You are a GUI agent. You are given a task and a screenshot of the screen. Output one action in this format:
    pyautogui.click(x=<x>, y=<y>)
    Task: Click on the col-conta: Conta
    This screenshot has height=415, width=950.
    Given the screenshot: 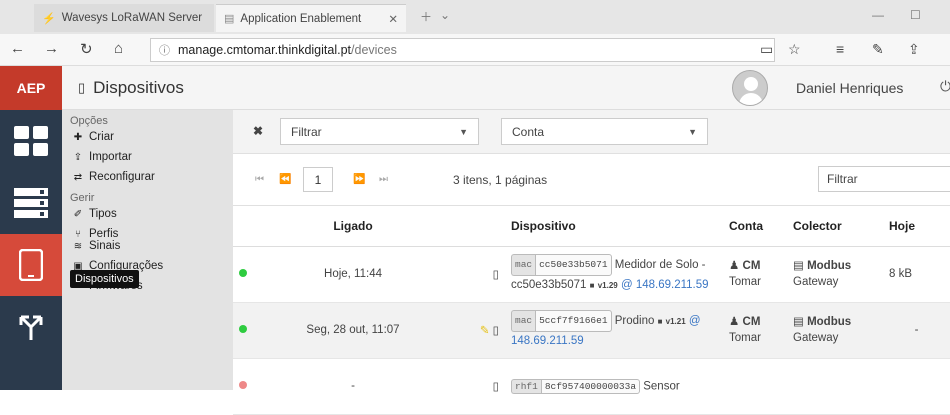 What is the action you would take?
    pyautogui.click(x=755, y=226)
    